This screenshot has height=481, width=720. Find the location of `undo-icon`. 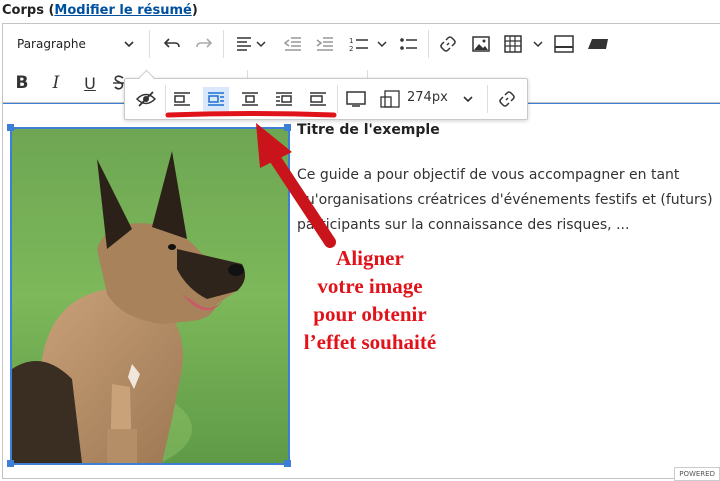

undo-icon is located at coordinates (171, 43).